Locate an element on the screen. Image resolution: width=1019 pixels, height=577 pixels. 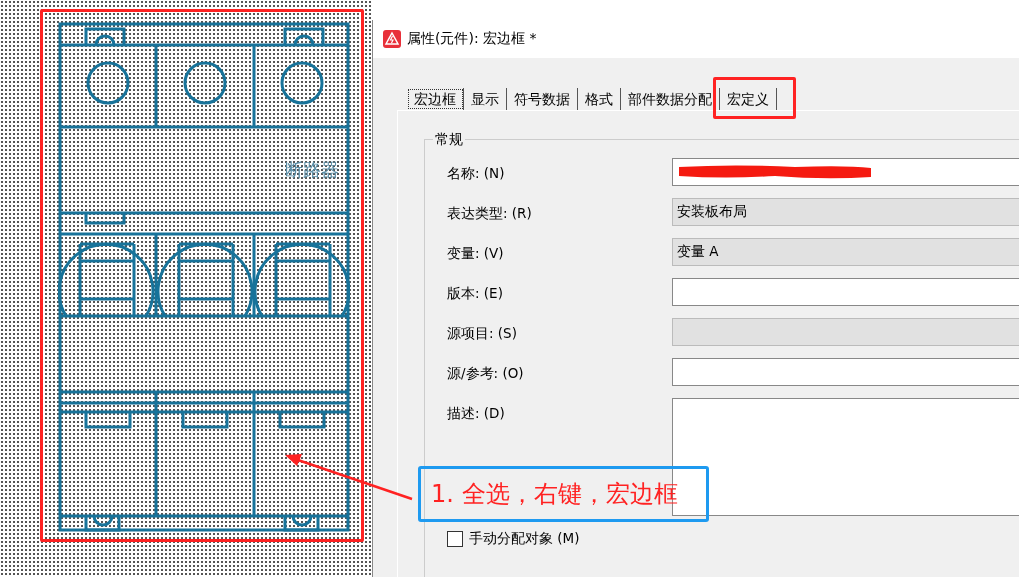
group-title: 常规 is located at coordinates (449, 140).